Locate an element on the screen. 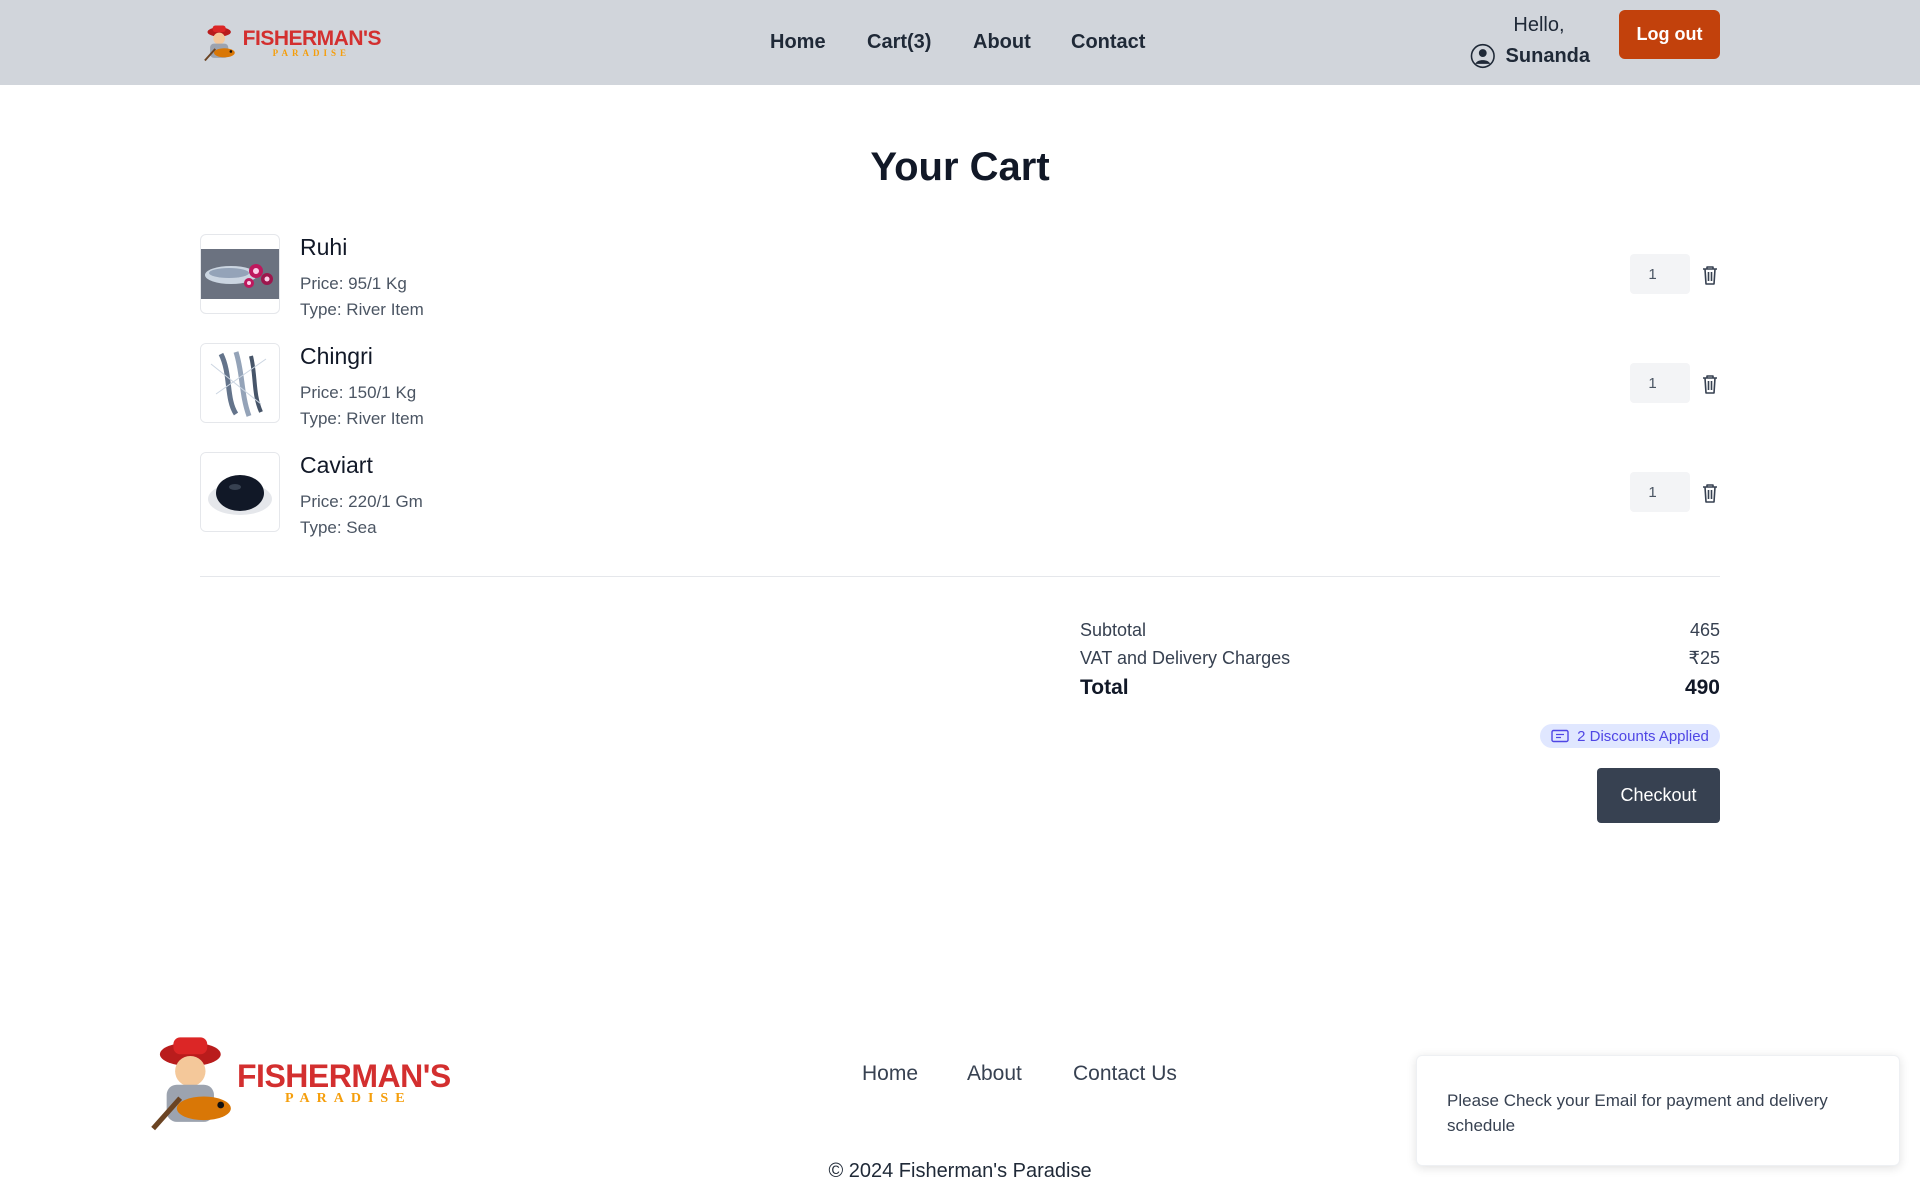  footer-logo: FISHERMAN'S PARADISE is located at coordinates (303, 1083).